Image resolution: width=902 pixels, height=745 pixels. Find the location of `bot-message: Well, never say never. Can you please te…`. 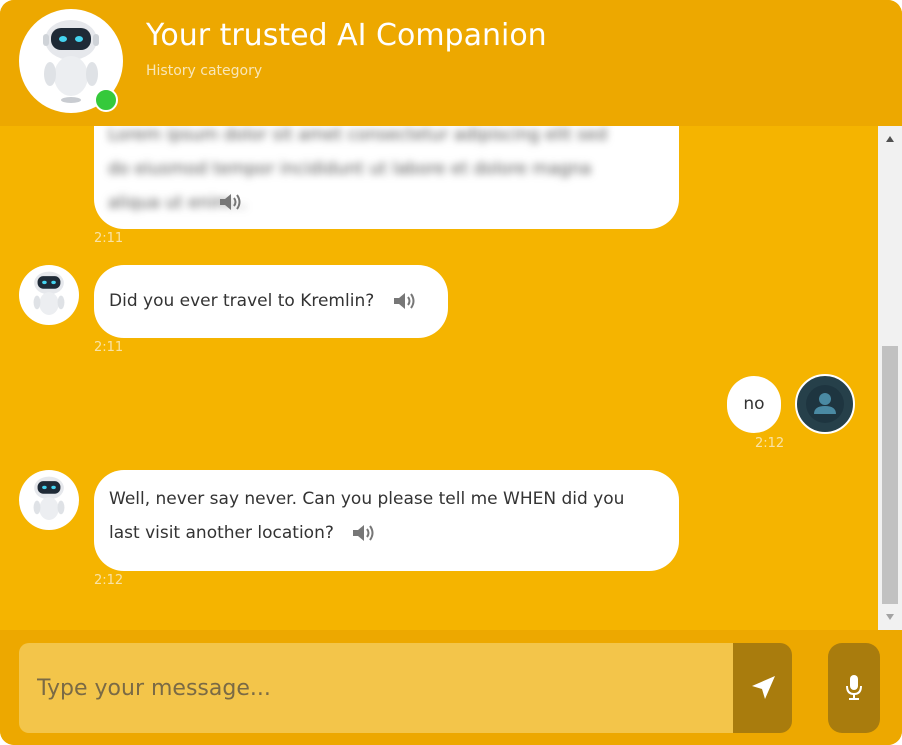

bot-message: Well, never say never. Can you please te… is located at coordinates (386, 520).